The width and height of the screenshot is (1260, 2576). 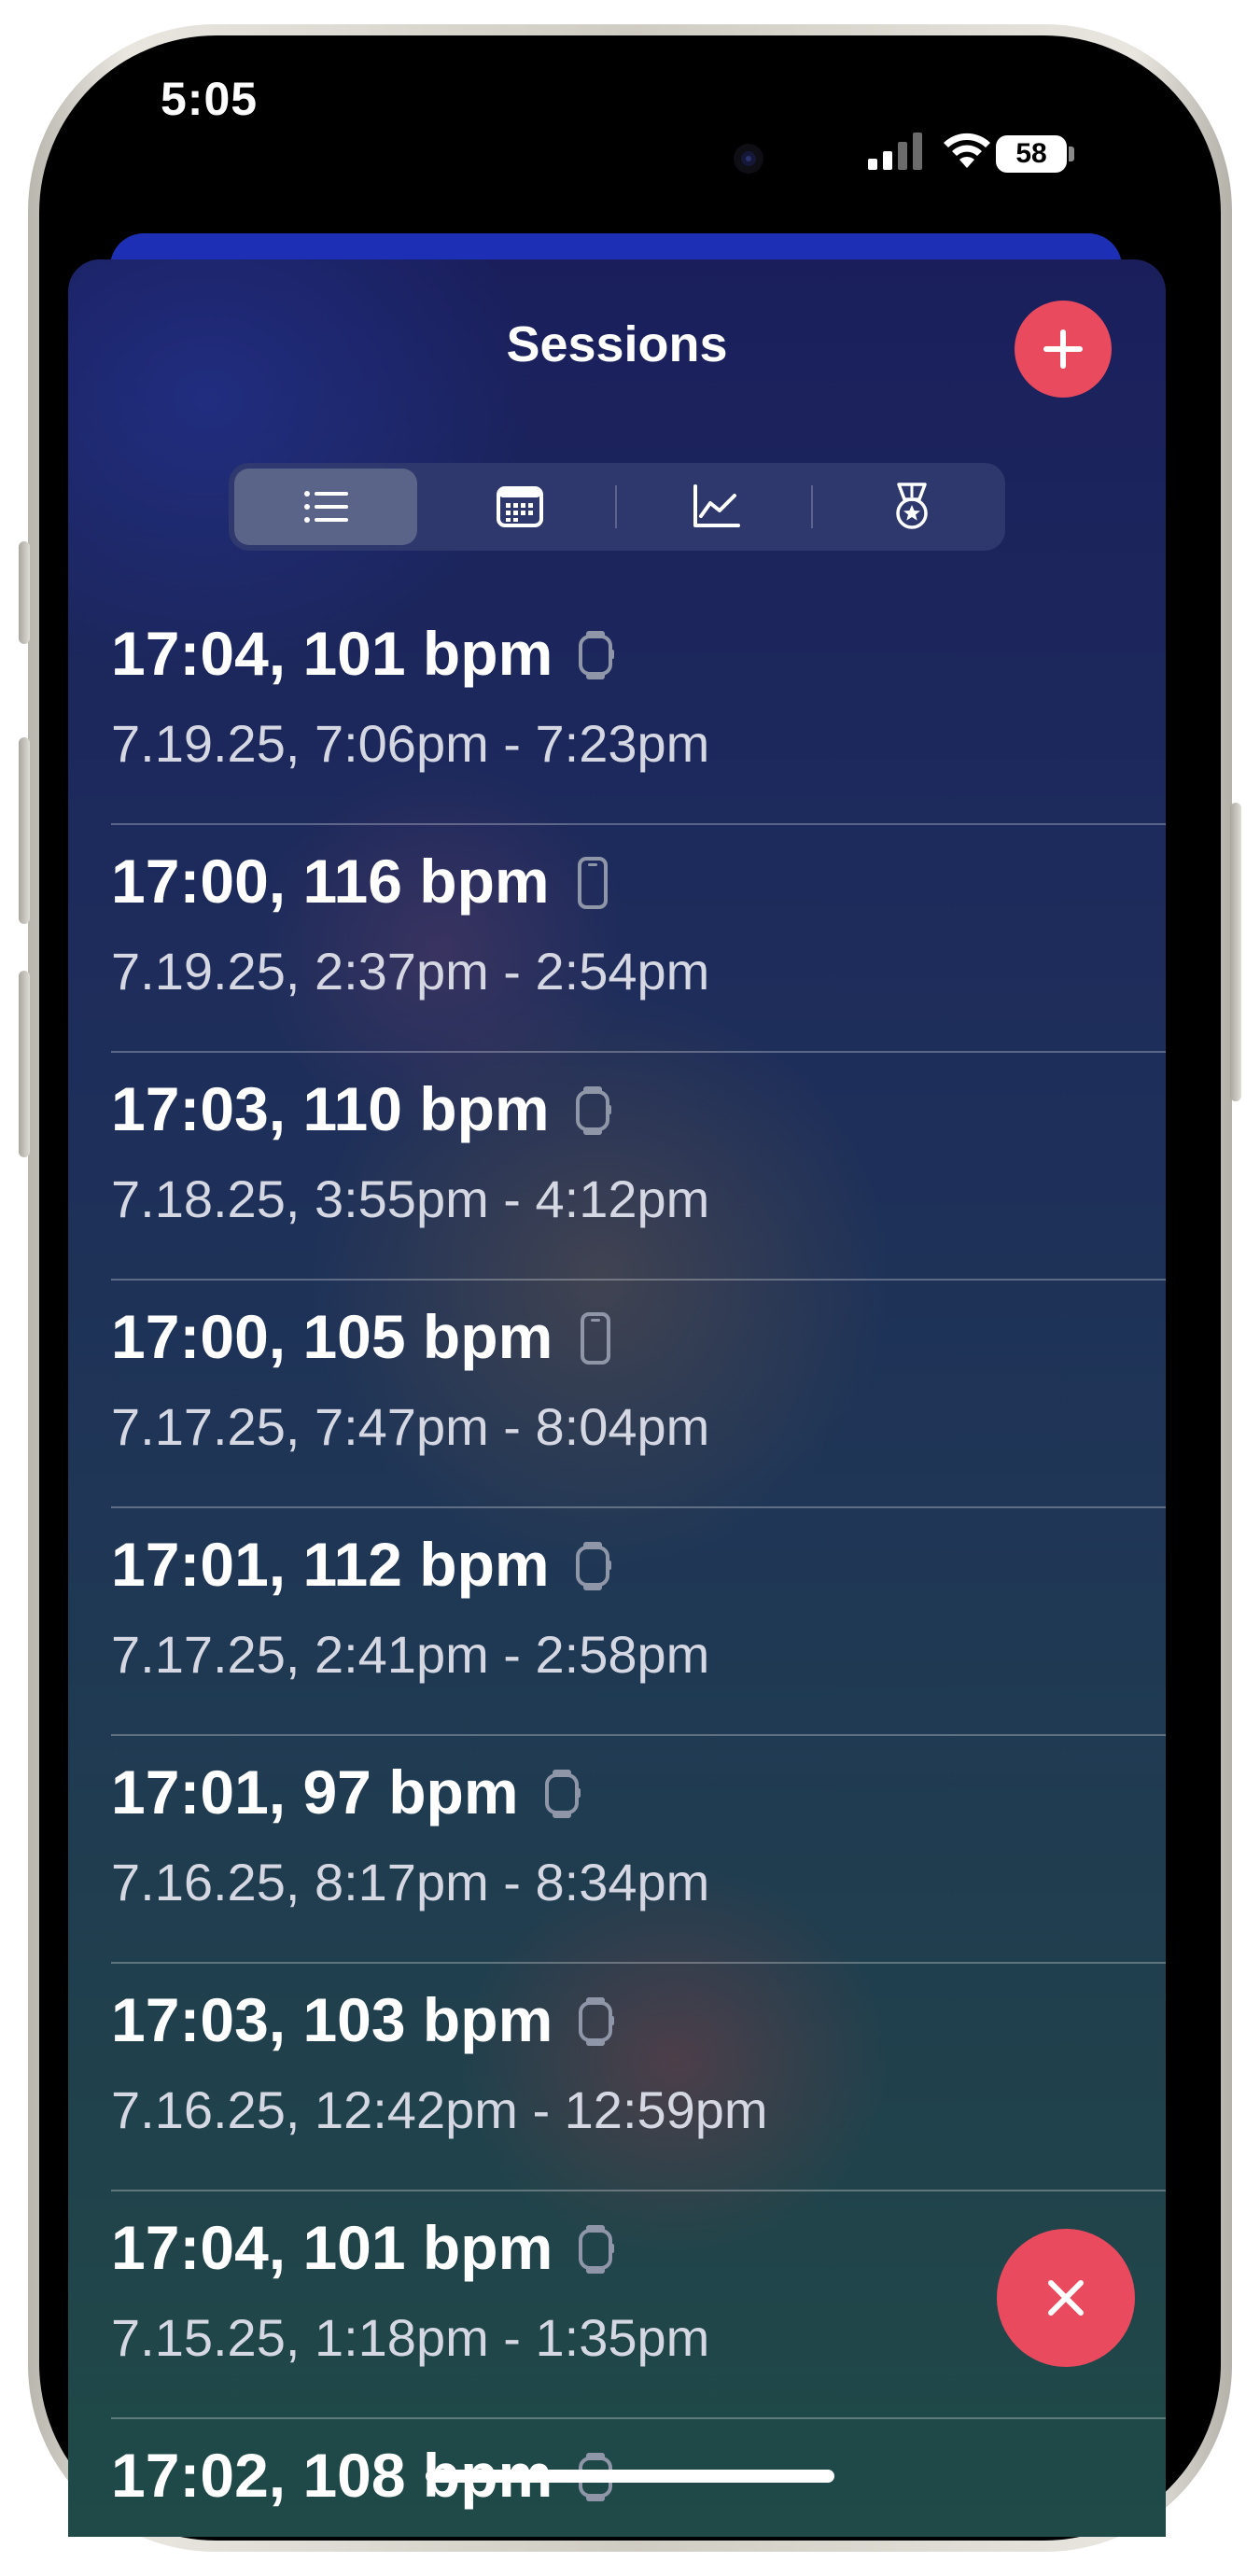 What do you see at coordinates (410, 1198) in the screenshot?
I see `session-time-range: 7.18.25, 3:55pm - 4:12pm` at bounding box center [410, 1198].